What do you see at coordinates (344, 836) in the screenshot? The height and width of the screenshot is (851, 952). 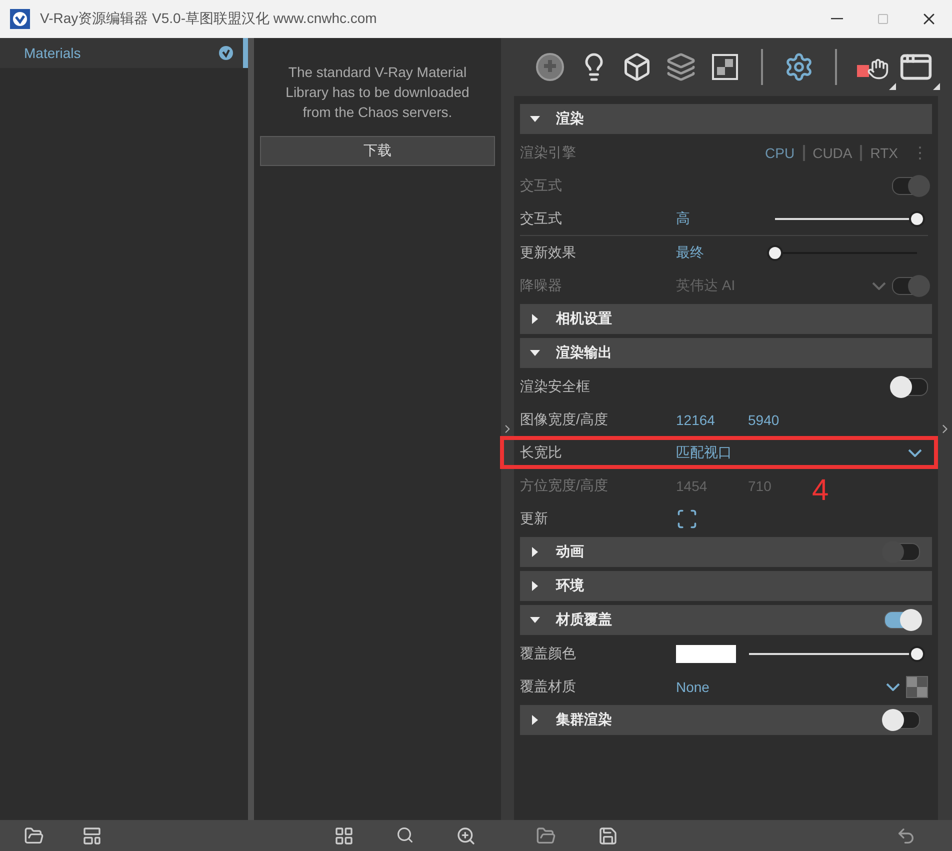 I see `grid-view-button` at bounding box center [344, 836].